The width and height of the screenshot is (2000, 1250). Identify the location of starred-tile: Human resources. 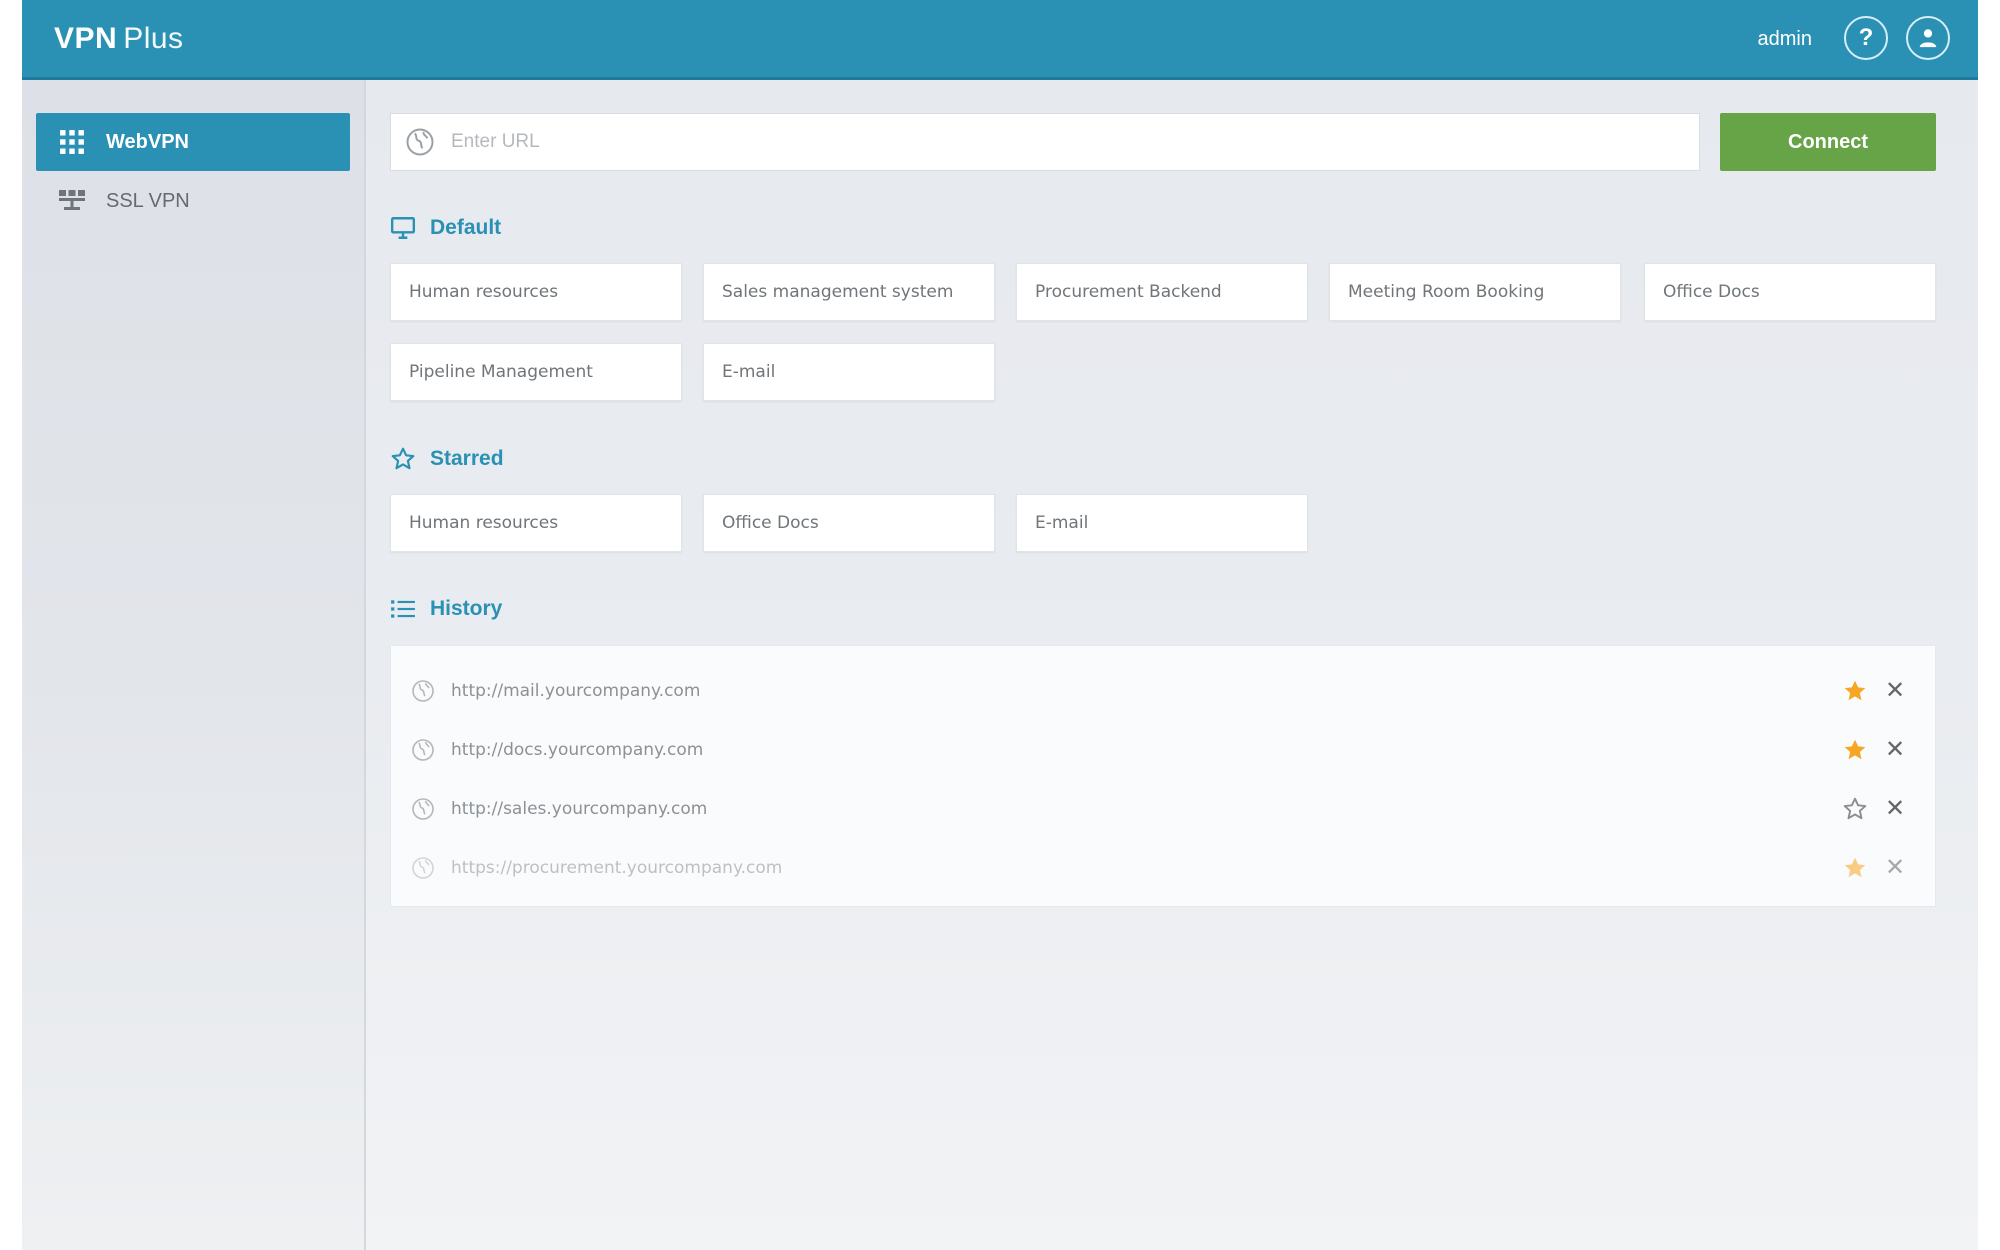
(536, 523).